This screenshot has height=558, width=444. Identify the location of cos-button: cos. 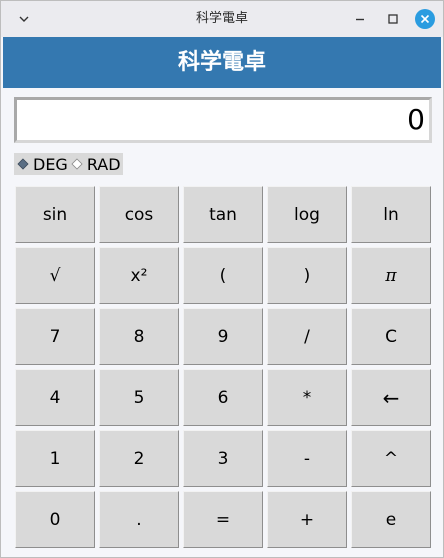
(139, 214).